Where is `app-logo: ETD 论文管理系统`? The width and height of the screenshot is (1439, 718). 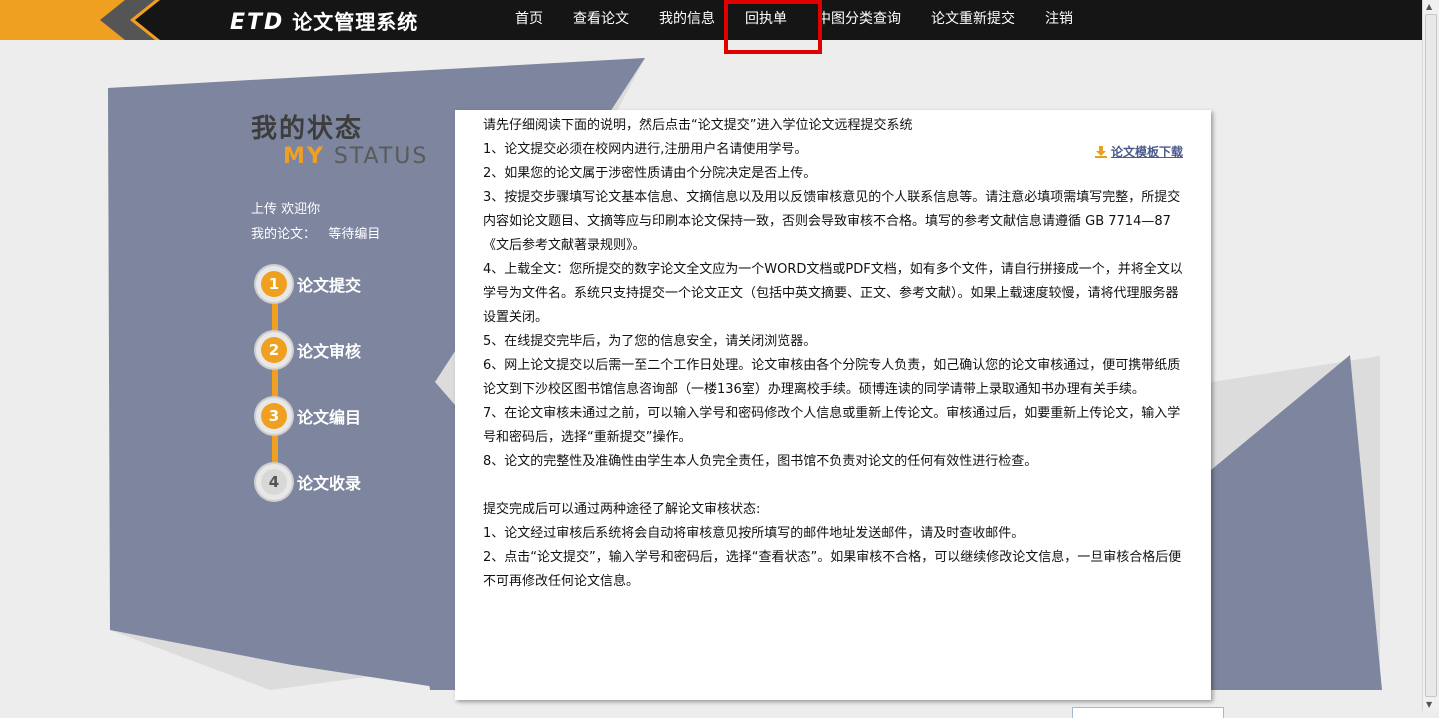
app-logo: ETD 论文管理系统 is located at coordinates (324, 20).